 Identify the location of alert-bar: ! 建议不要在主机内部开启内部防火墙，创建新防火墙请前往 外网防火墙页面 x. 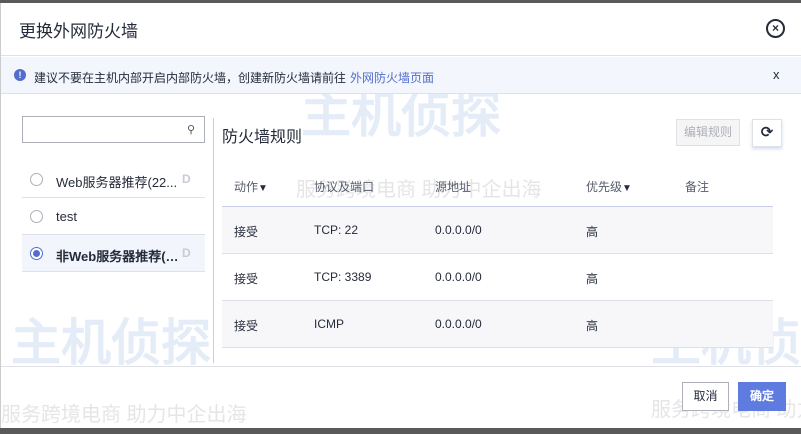
(401, 75).